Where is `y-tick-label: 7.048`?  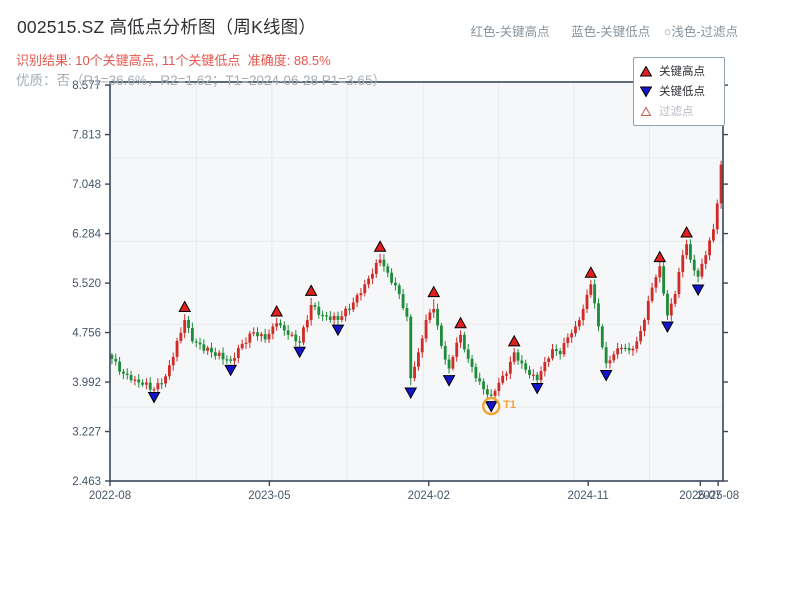 y-tick-label: 7.048 is located at coordinates (86, 185).